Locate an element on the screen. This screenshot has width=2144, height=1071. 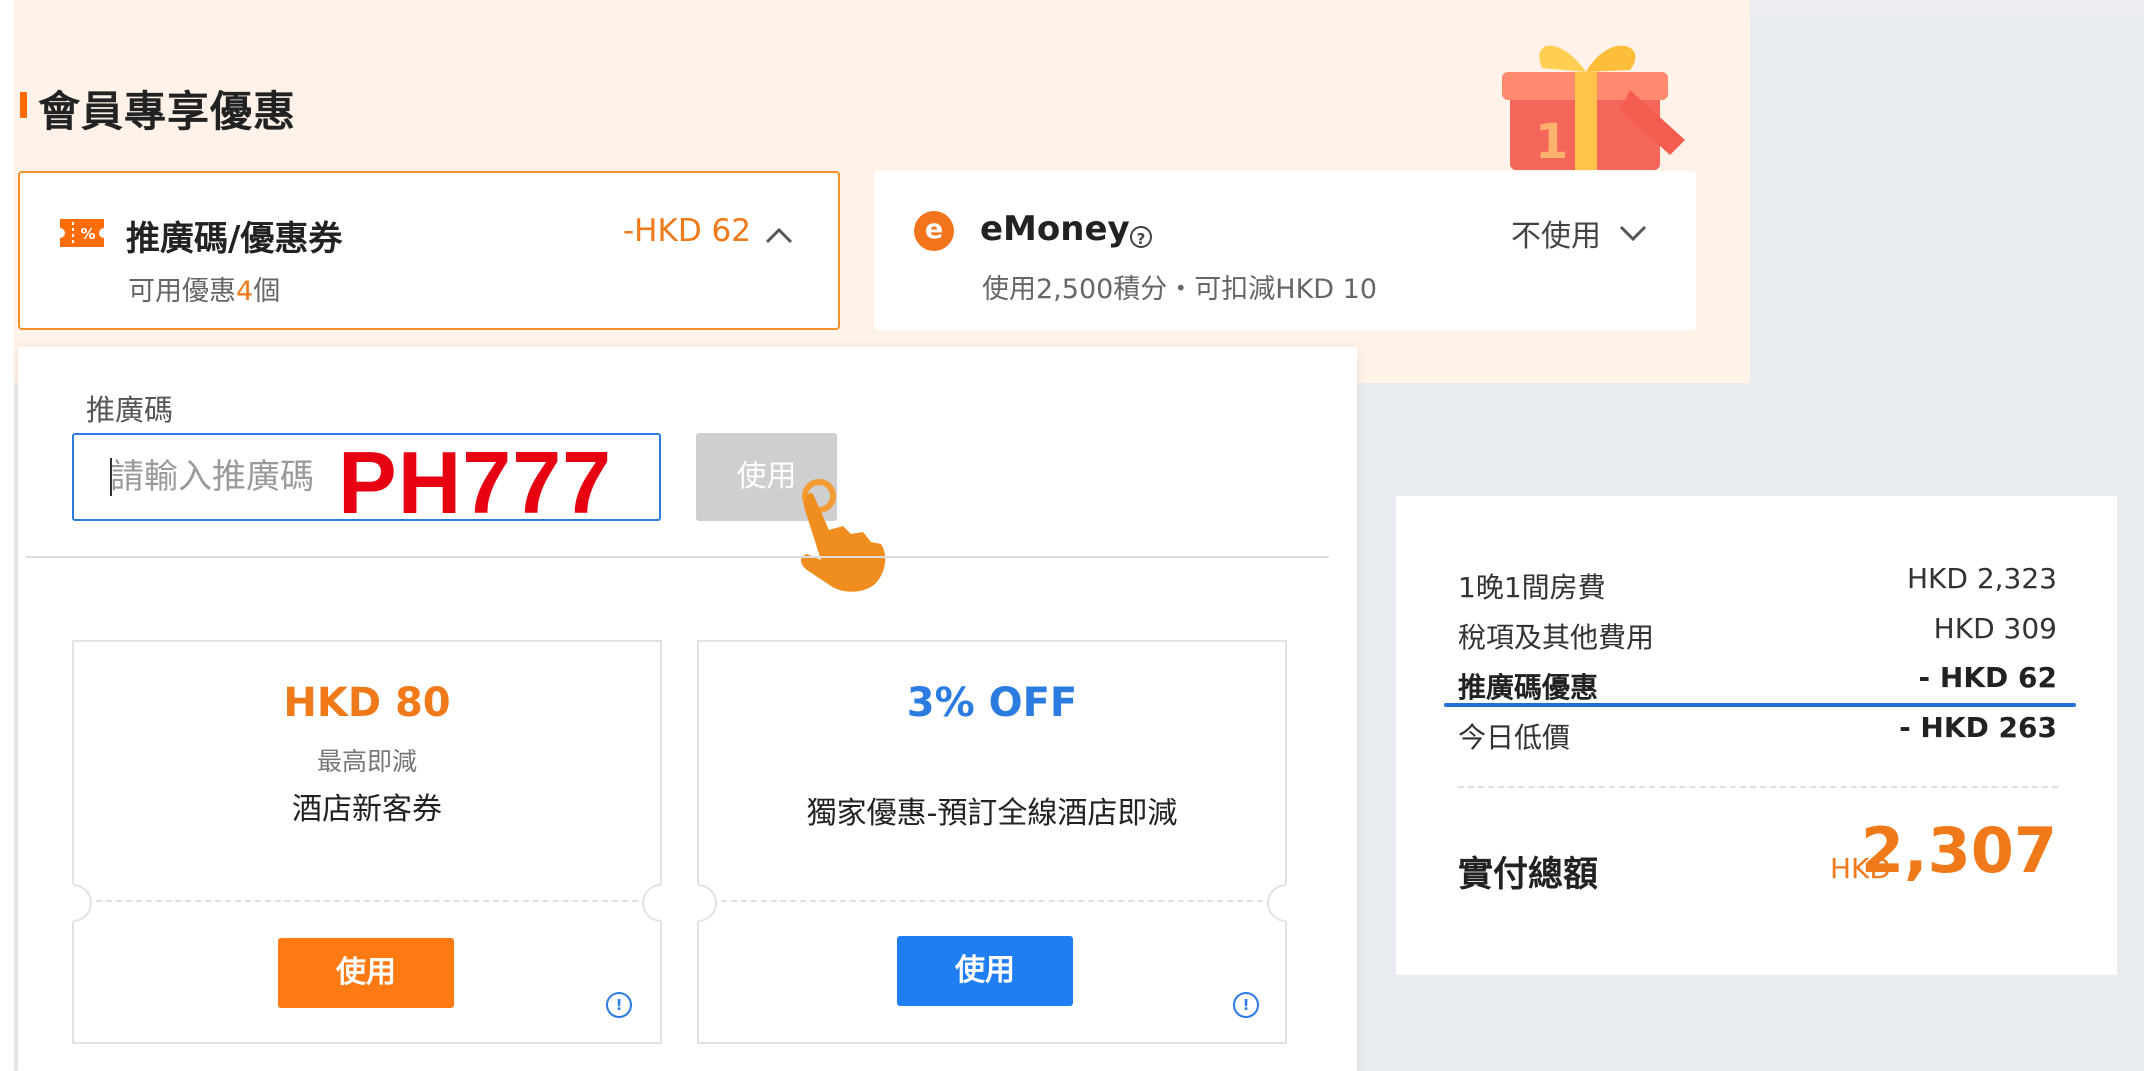
summary-row-label: 今日低價 is located at coordinates (1514, 737).